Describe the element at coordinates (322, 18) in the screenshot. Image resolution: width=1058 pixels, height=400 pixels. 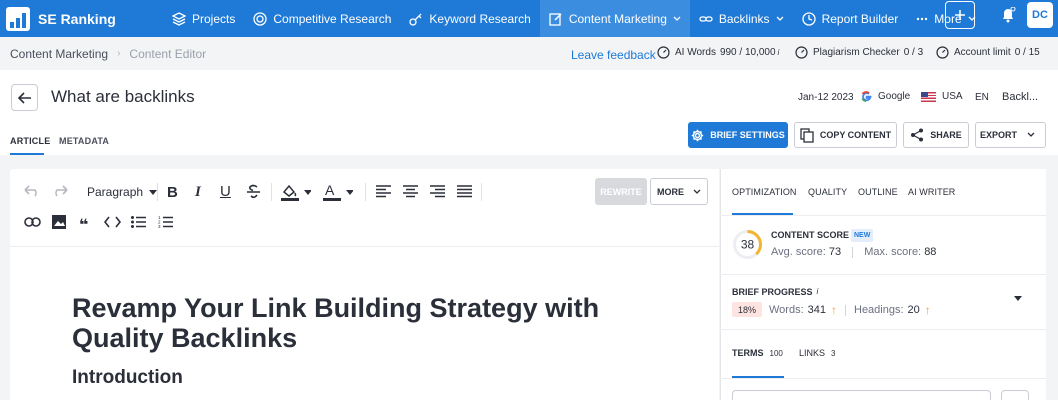
I see `nav-competitive-research: Competitive Research` at that location.